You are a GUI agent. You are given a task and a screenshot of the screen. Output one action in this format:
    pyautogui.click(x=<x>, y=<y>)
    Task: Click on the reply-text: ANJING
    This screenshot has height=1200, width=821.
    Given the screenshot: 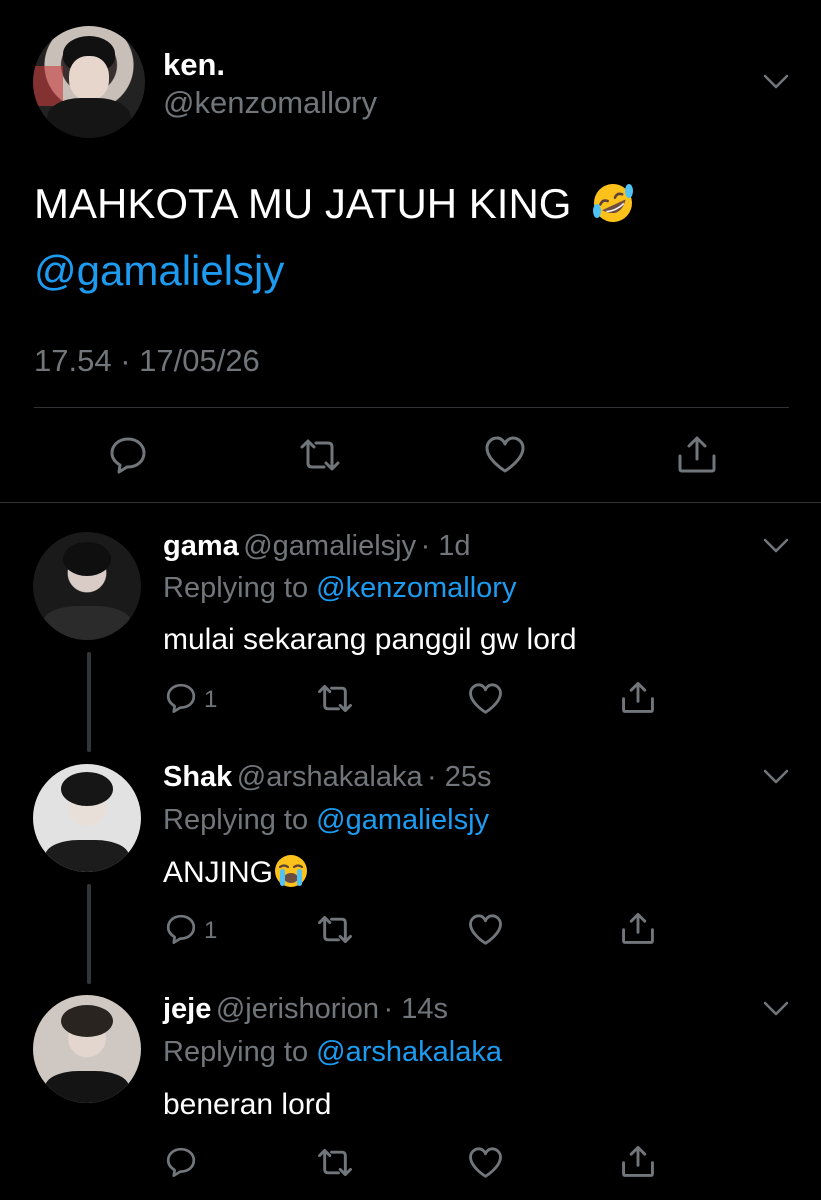 What is the action you would take?
    pyautogui.click(x=218, y=872)
    